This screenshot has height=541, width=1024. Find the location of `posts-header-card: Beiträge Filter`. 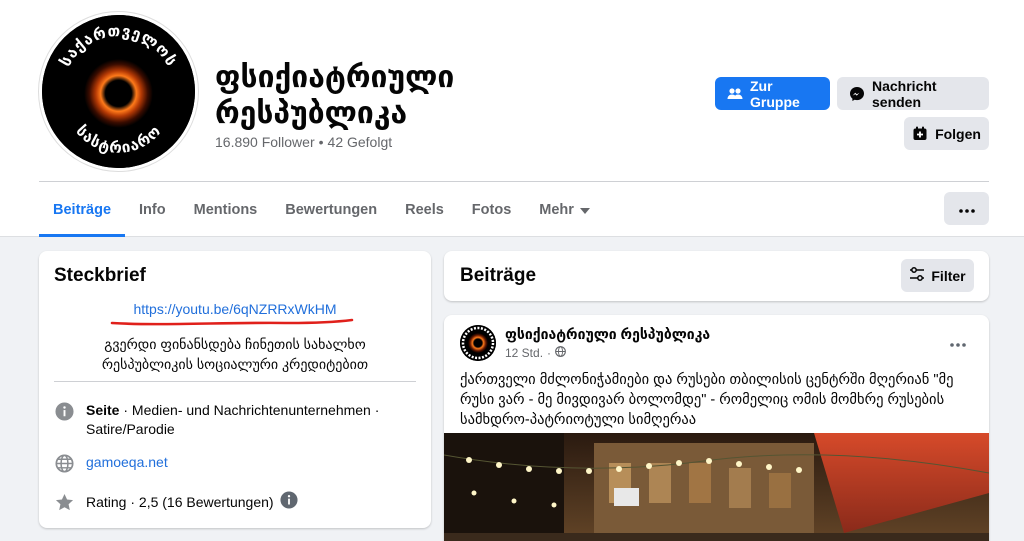

posts-header-card: Beiträge Filter is located at coordinates (716, 276).